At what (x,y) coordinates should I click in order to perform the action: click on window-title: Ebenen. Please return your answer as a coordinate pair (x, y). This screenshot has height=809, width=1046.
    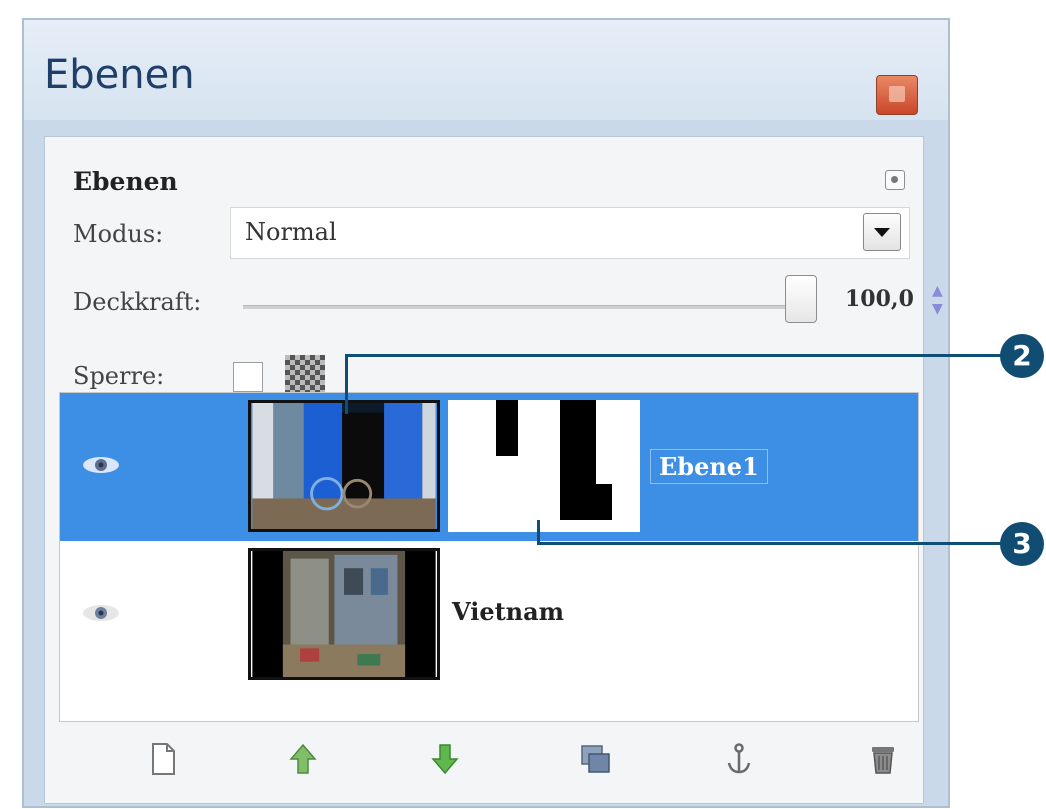
    Looking at the image, I should click on (119, 75).